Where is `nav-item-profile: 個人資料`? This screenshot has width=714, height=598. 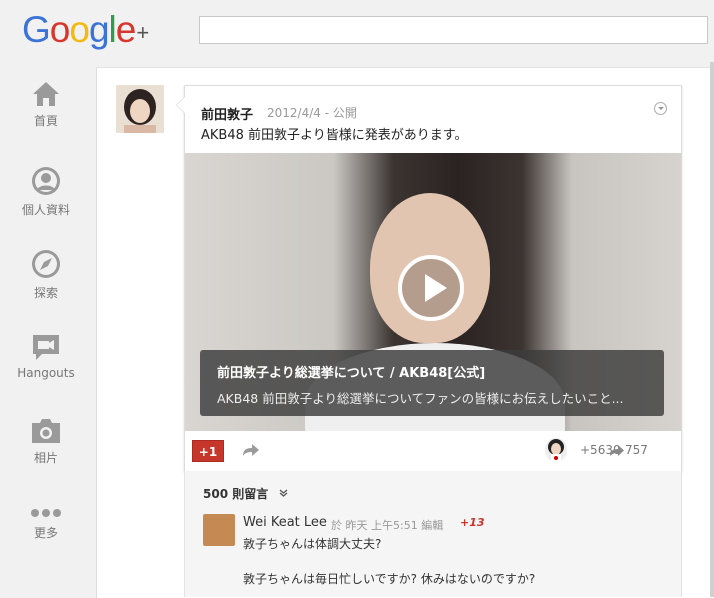 nav-item-profile: 個人資料 is located at coordinates (46, 191).